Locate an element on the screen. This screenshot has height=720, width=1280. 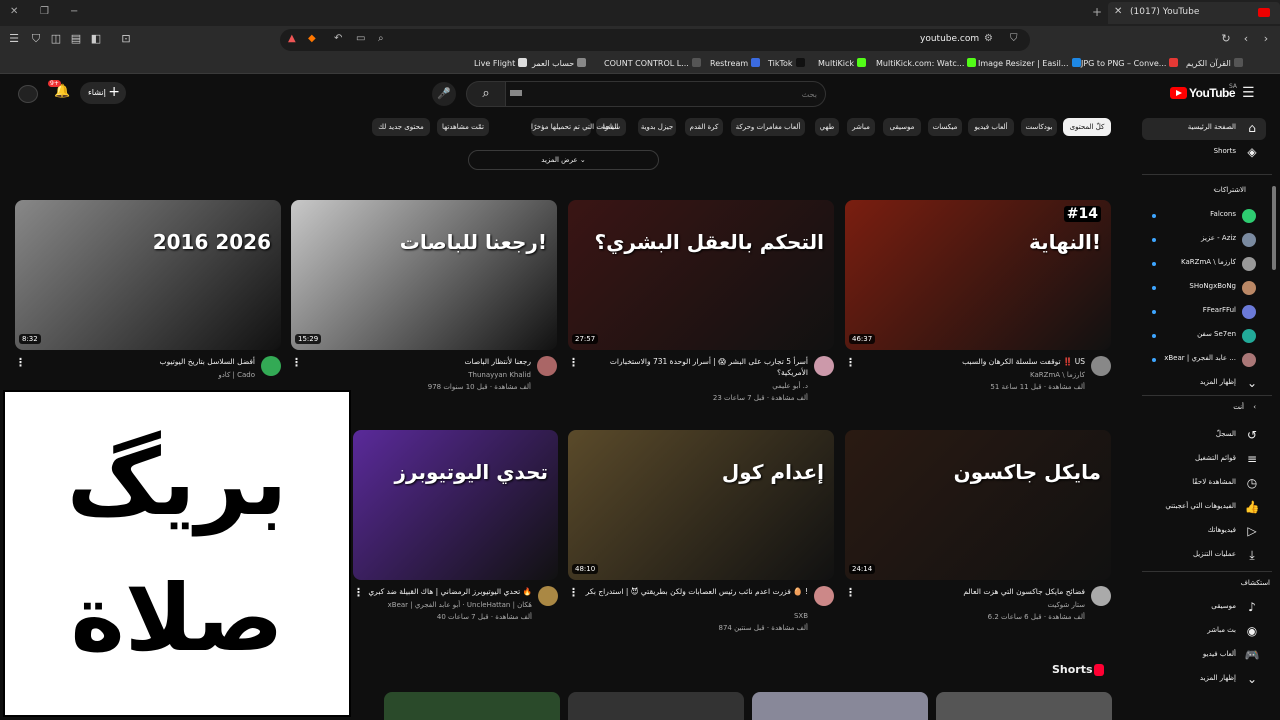
notifications-bell-icon: 🔔 9+ is located at coordinates (59, 89).